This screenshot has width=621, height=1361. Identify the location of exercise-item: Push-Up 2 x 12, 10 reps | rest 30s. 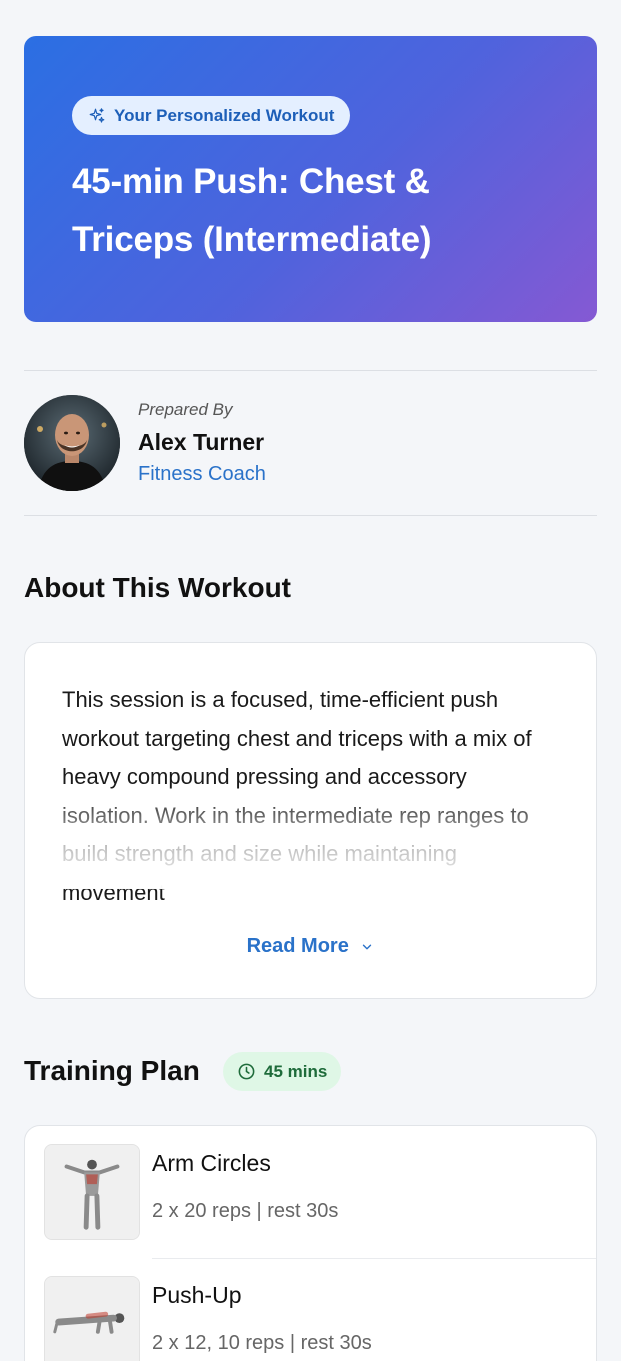
(310, 1309).